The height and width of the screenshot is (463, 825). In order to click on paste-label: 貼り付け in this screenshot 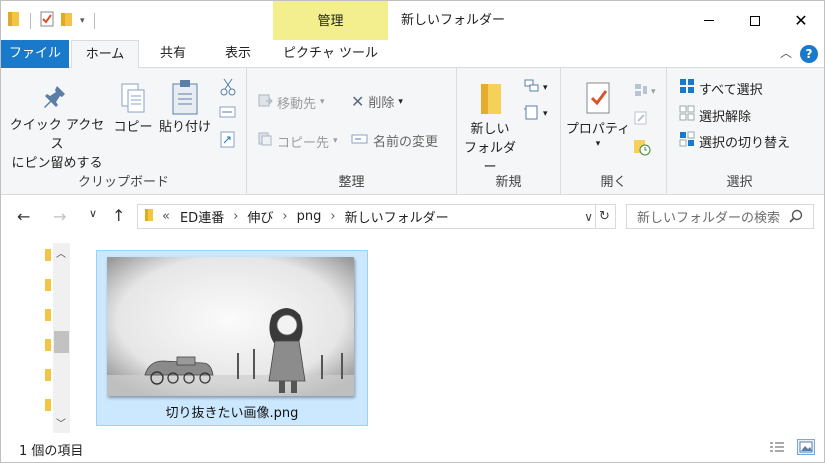, I will do `click(184, 127)`.